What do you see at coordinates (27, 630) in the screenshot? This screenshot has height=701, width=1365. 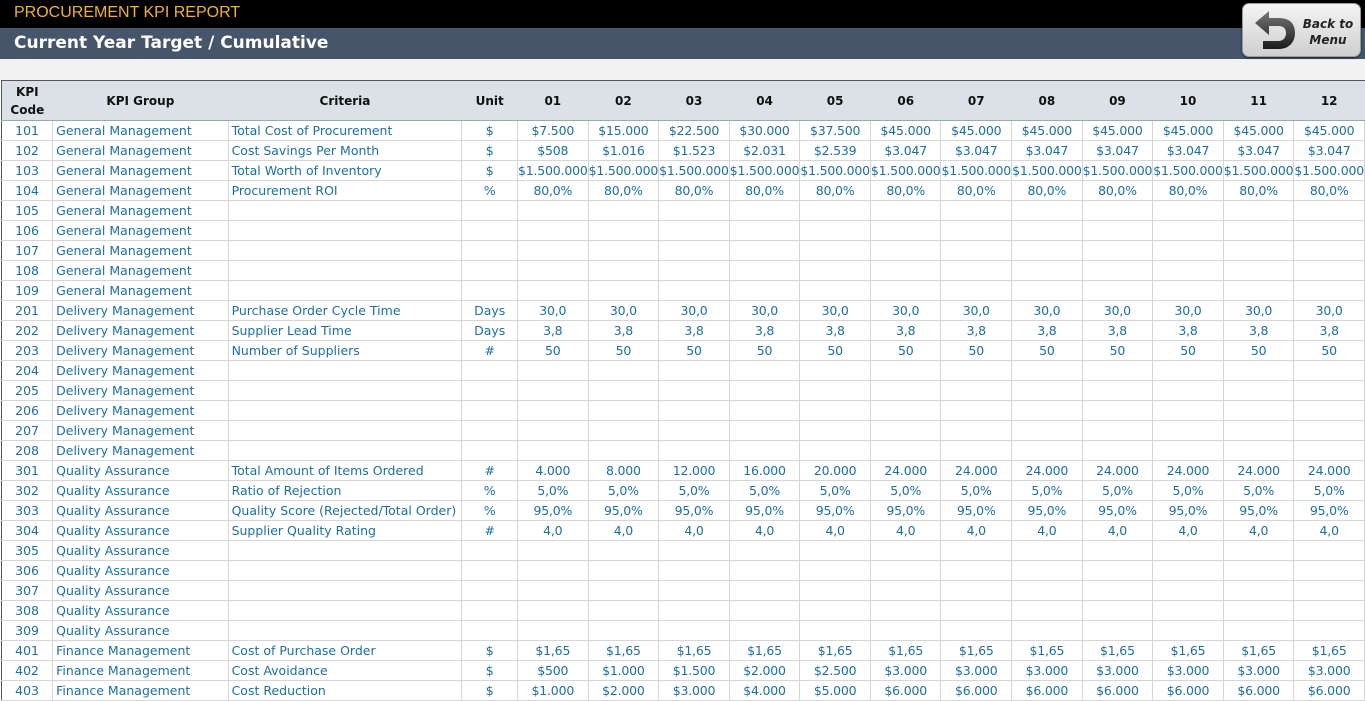 I see `kpi-code-cell: 309` at bounding box center [27, 630].